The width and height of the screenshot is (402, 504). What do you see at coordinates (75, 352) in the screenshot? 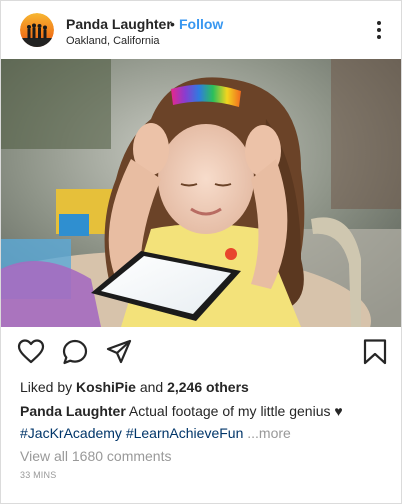
I see `comment-icon` at bounding box center [75, 352].